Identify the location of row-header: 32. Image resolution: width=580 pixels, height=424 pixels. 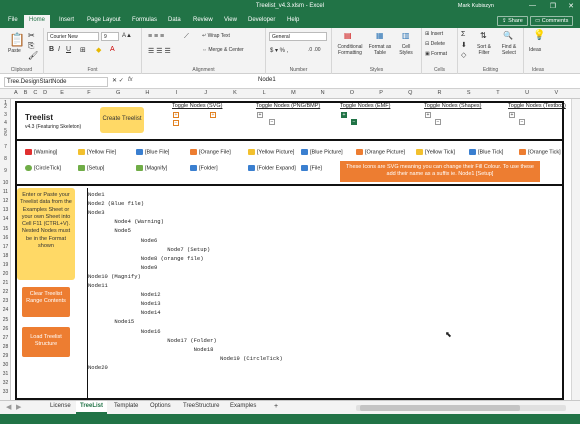
(5, 383).